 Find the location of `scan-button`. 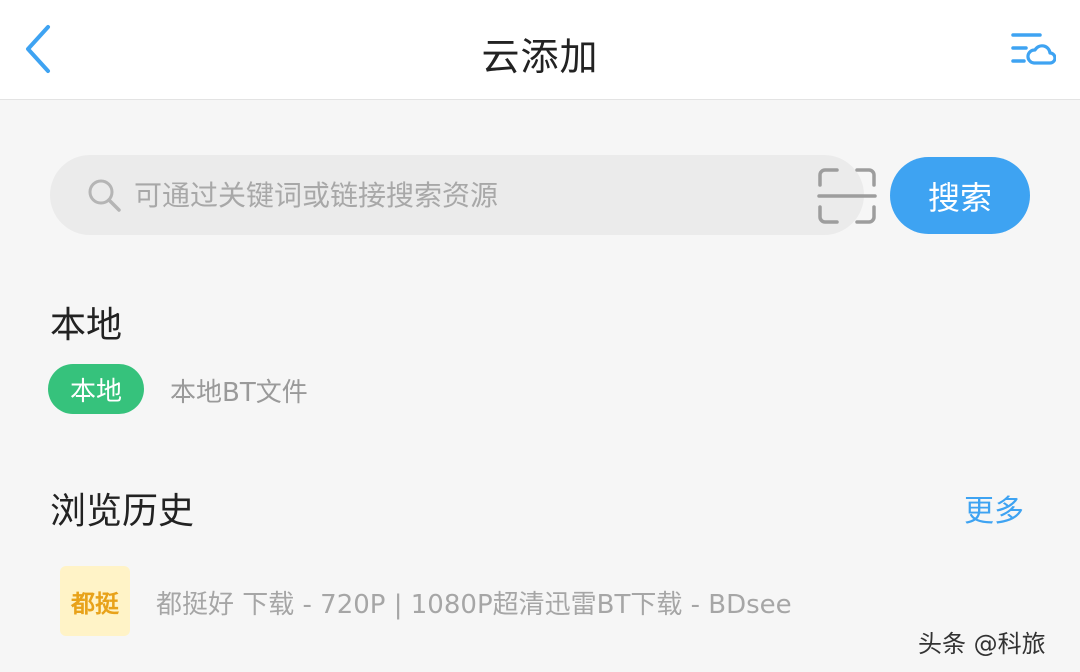

scan-button is located at coordinates (847, 196).